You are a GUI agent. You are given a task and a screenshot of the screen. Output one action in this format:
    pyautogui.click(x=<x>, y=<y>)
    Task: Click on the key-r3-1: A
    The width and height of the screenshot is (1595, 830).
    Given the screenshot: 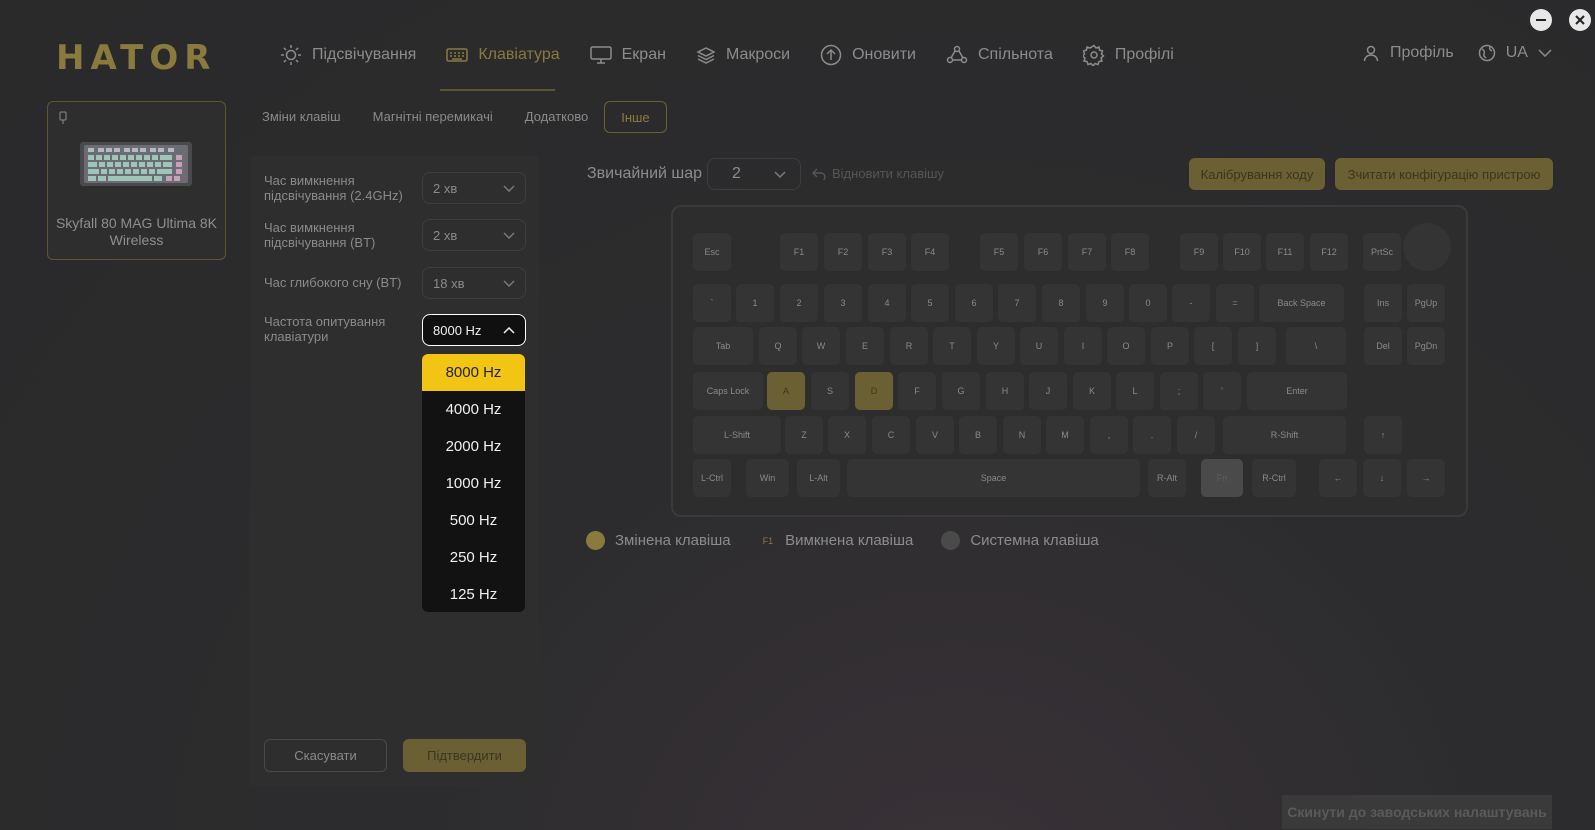 What is the action you would take?
    pyautogui.click(x=786, y=391)
    